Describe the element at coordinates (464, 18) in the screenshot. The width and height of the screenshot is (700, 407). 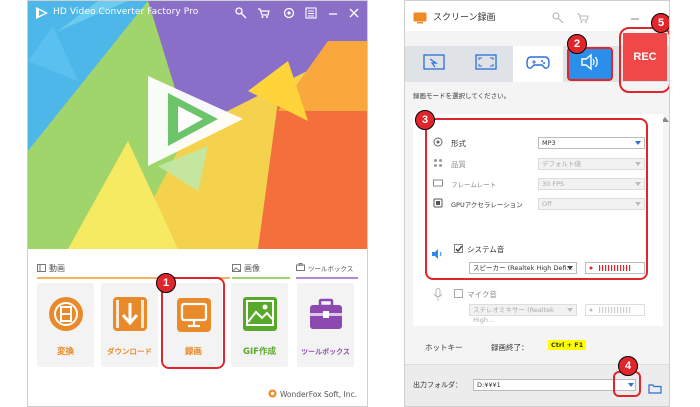
I see `recorder-title: スクリーン録画` at that location.